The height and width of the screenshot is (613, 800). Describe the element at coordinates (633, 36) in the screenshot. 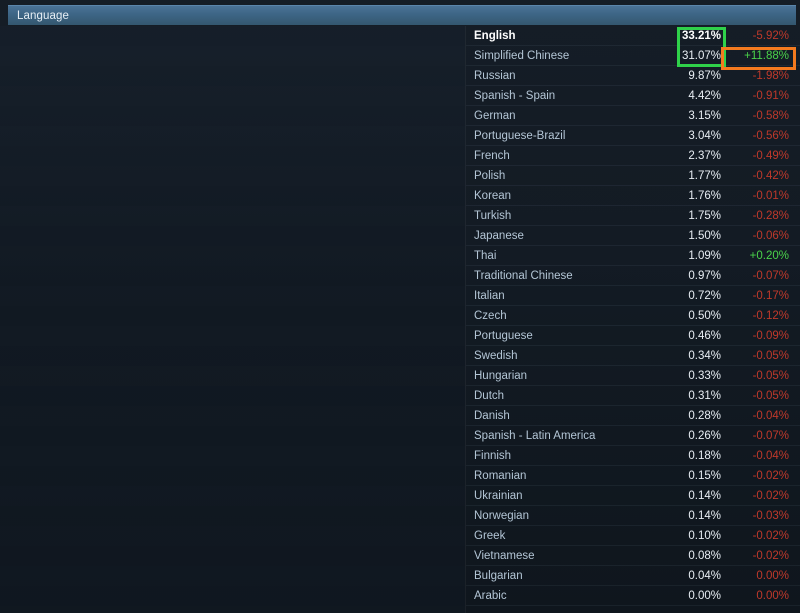

I see `table-row: English 33.21% -5.92%` at that location.